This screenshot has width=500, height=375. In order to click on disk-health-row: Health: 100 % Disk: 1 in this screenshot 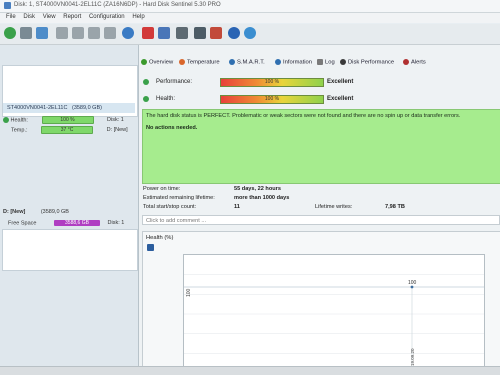, I will do `click(63, 120)`.